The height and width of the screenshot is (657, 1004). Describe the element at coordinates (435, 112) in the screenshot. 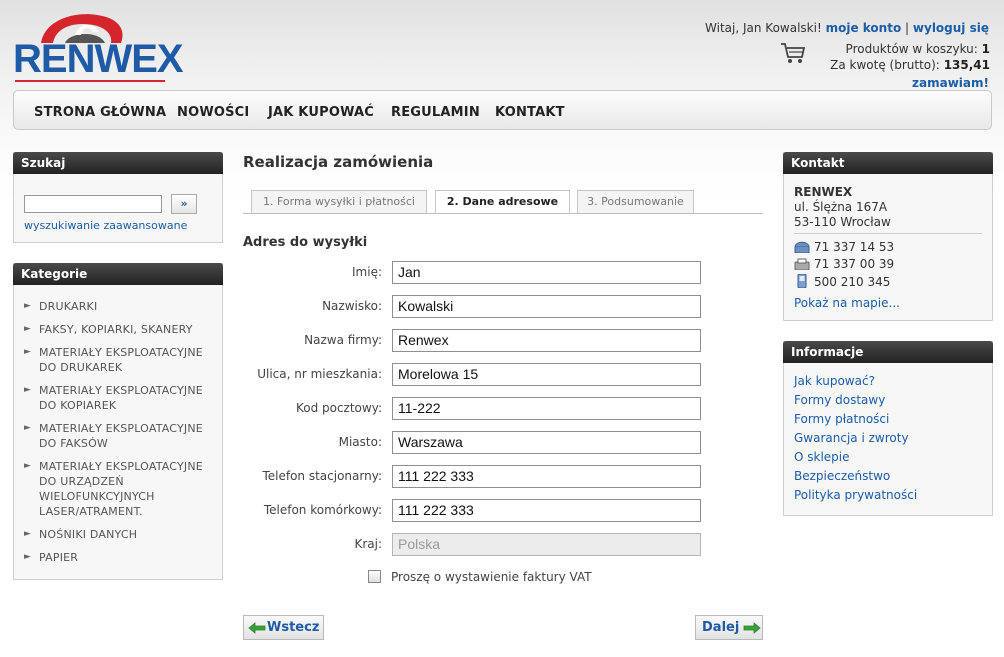

I see `nav-item-terms: REGULAMIN` at that location.